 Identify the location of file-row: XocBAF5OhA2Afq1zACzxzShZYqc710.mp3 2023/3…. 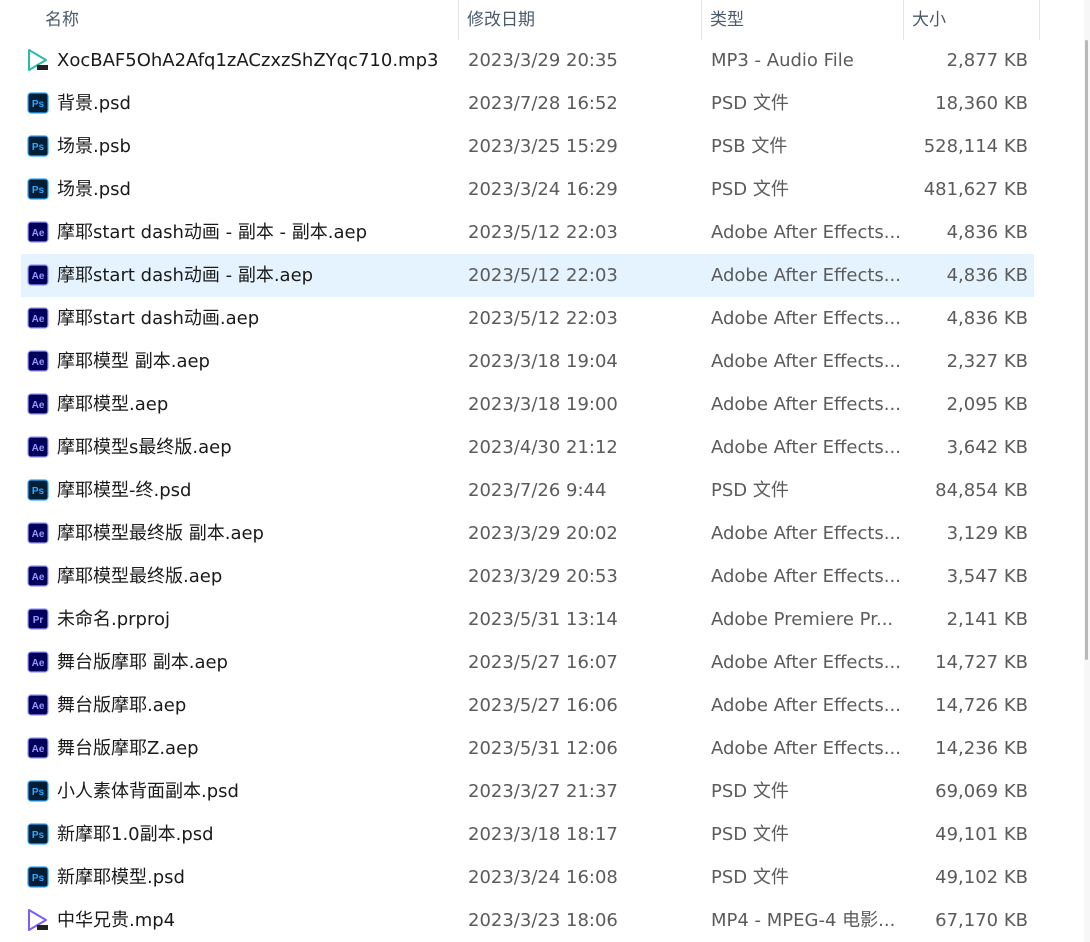
(527, 60).